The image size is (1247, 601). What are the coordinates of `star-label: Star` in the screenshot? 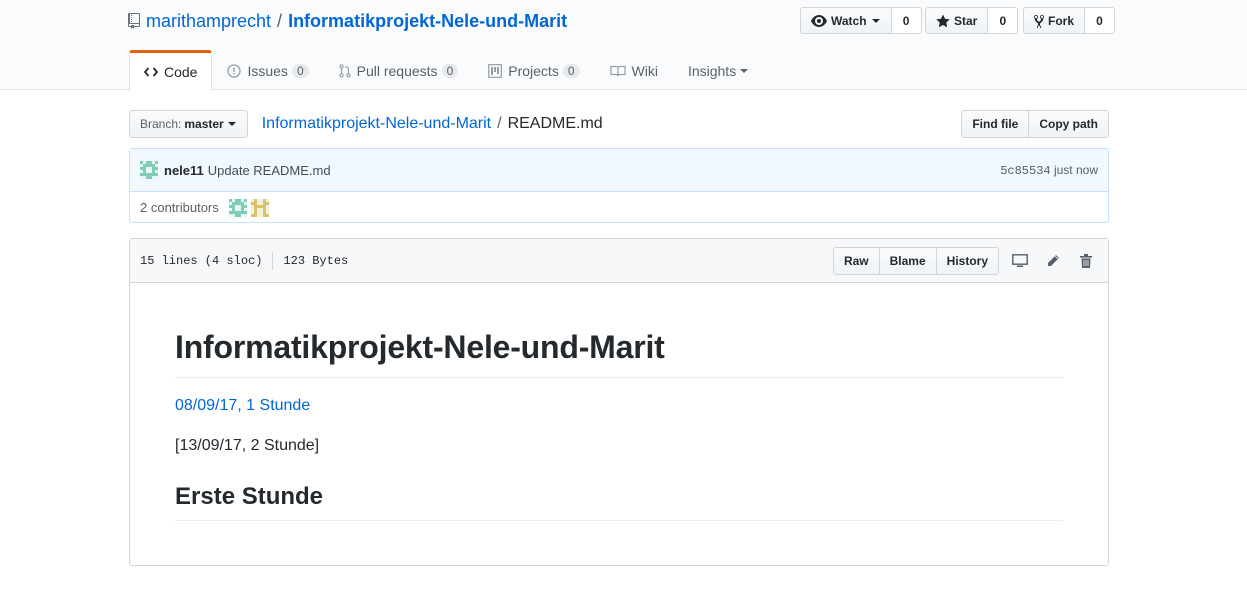 It's located at (966, 20).